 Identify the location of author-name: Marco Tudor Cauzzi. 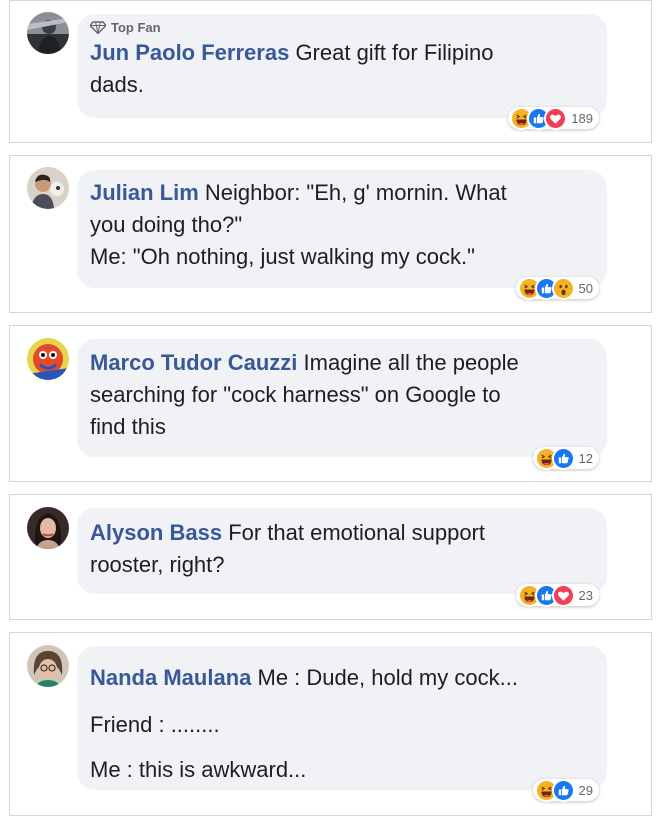
(193, 362).